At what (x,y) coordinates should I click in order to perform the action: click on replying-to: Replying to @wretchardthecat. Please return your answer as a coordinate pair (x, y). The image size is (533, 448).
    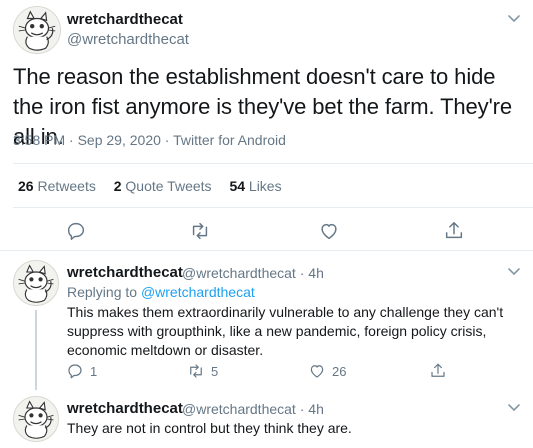
    Looking at the image, I should click on (161, 292).